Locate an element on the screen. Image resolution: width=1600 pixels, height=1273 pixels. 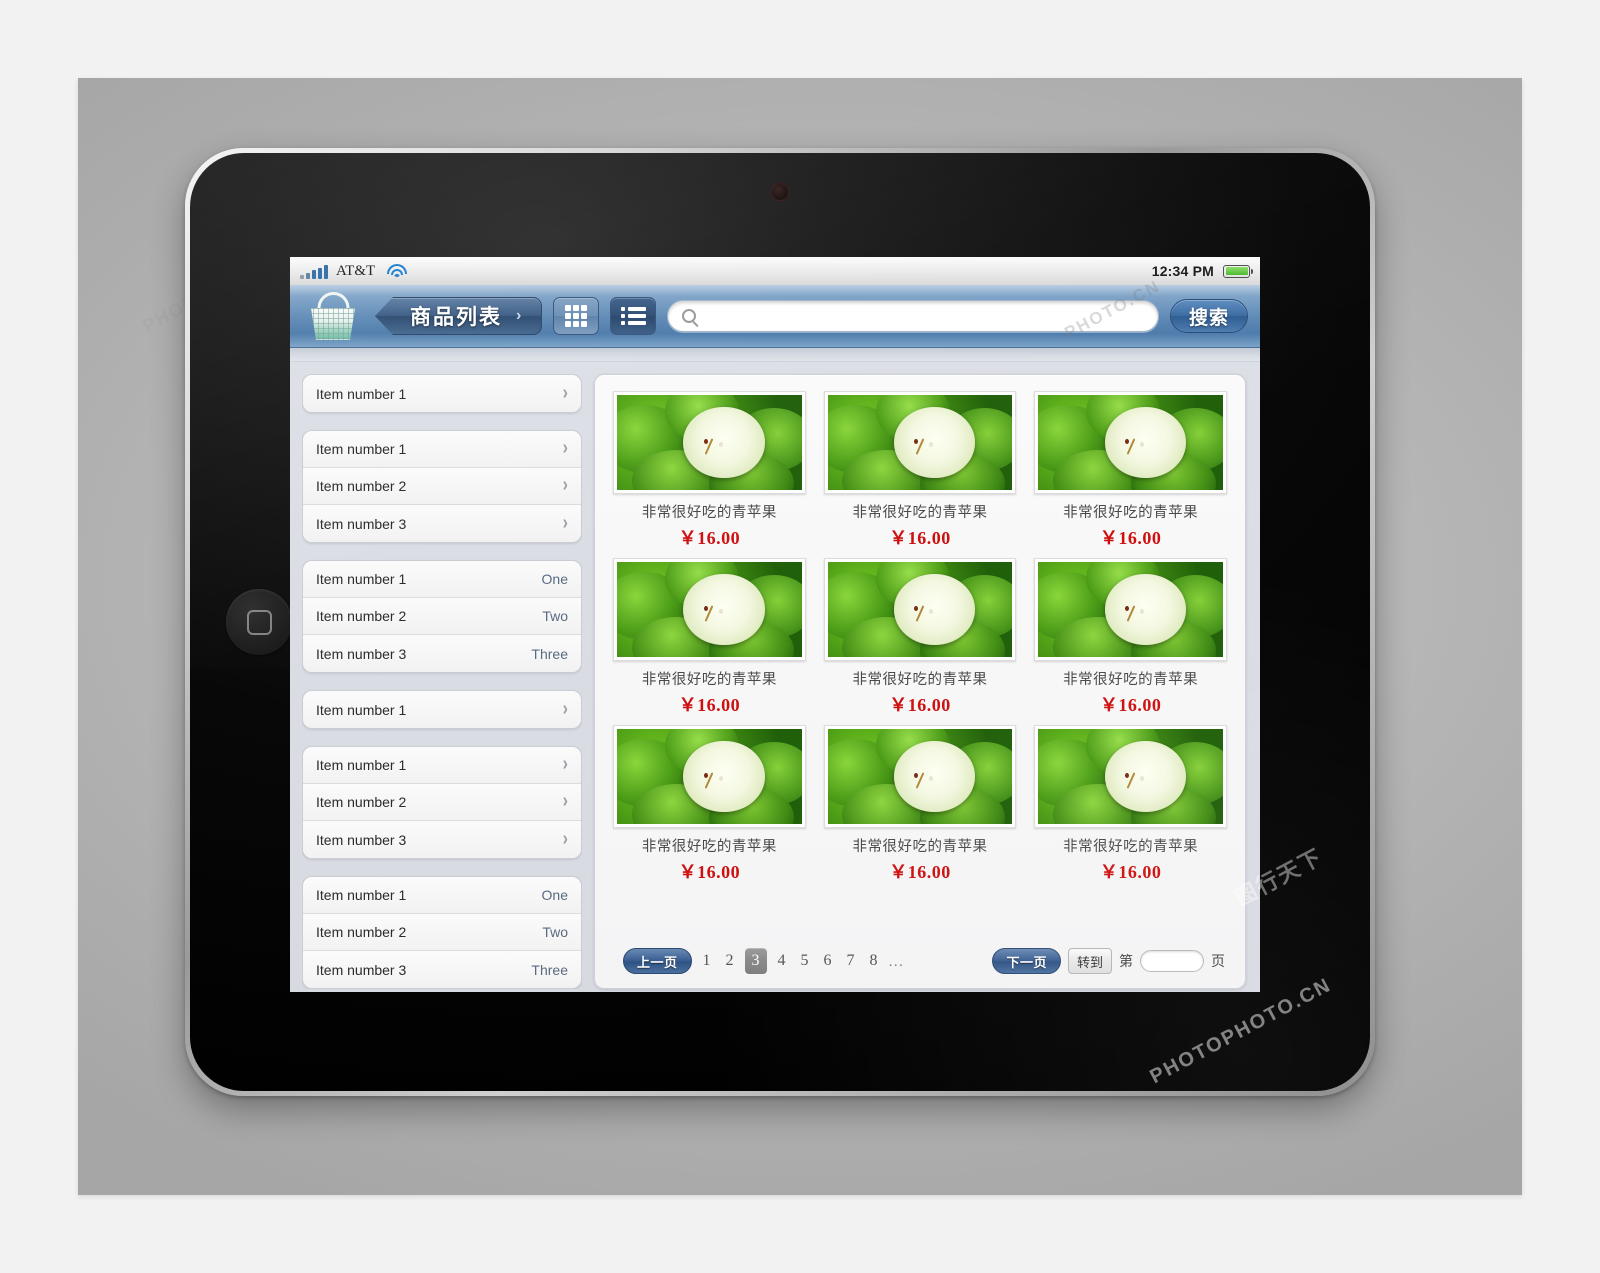
grid-view-button is located at coordinates (576, 316).